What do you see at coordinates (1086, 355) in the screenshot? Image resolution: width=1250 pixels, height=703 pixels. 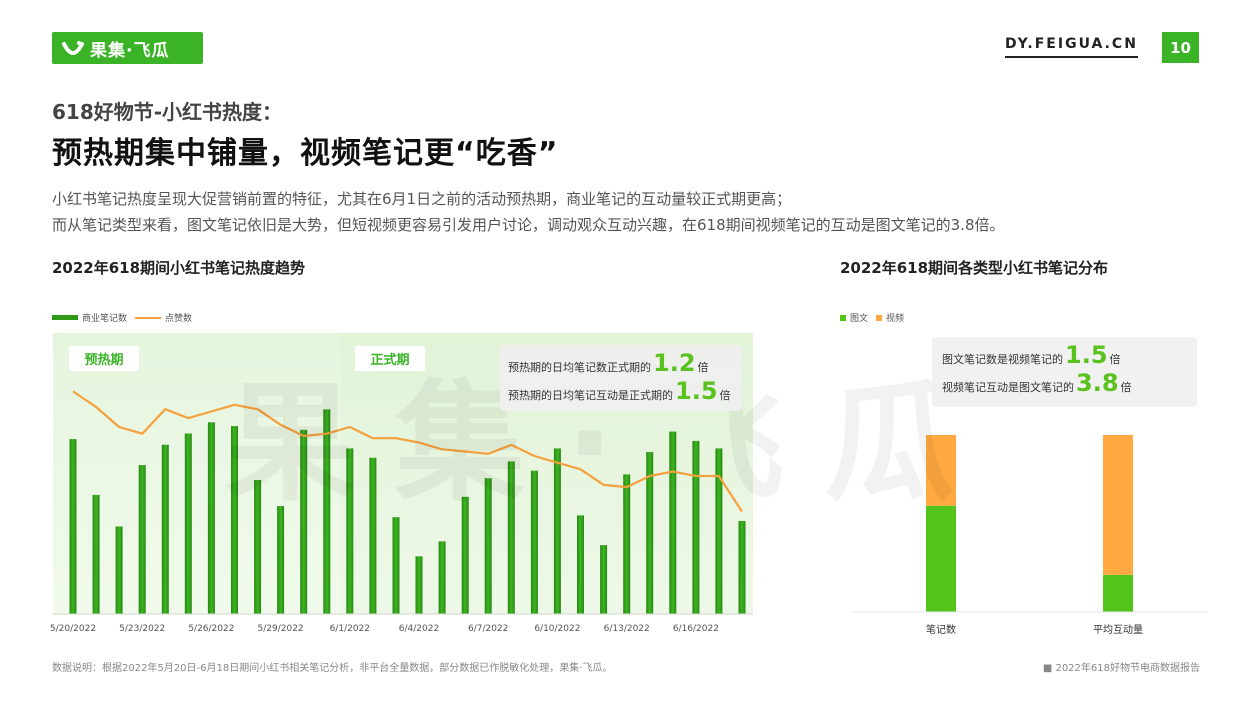 I see `right-callout-1-value: 1.5` at bounding box center [1086, 355].